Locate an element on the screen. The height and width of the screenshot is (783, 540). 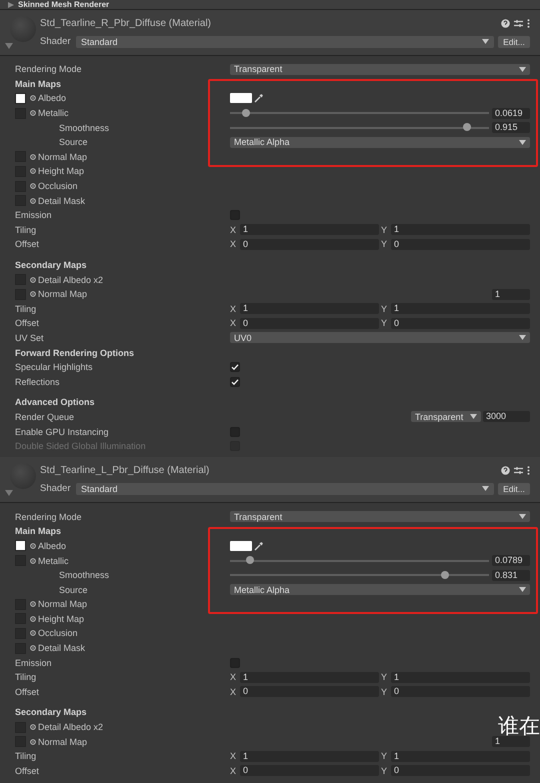
number-field: 0.0619 is located at coordinates (511, 113).